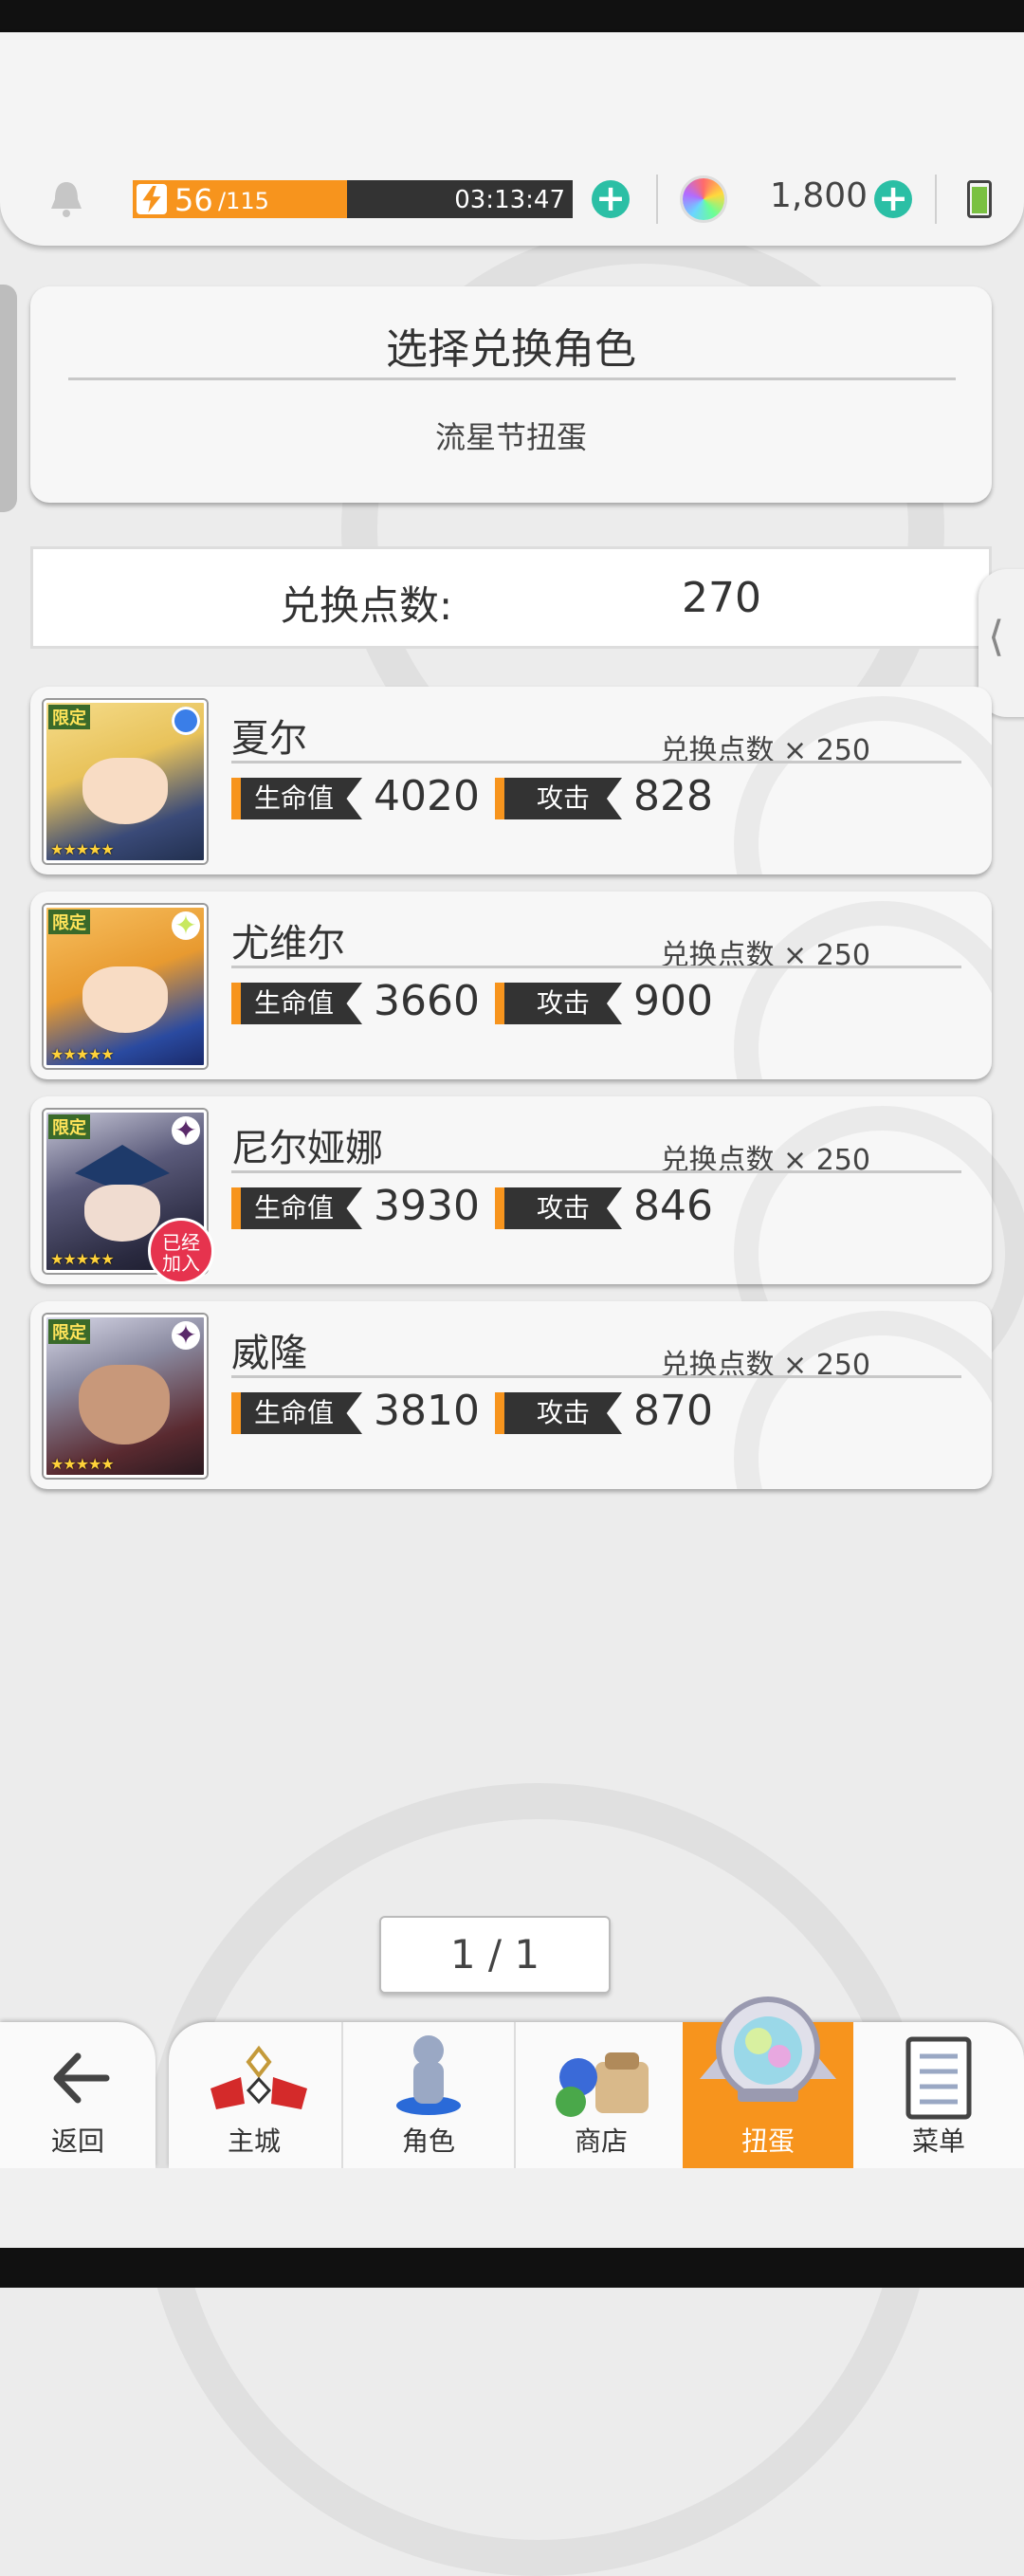  I want to click on character-name: 夏尔, so click(269, 739).